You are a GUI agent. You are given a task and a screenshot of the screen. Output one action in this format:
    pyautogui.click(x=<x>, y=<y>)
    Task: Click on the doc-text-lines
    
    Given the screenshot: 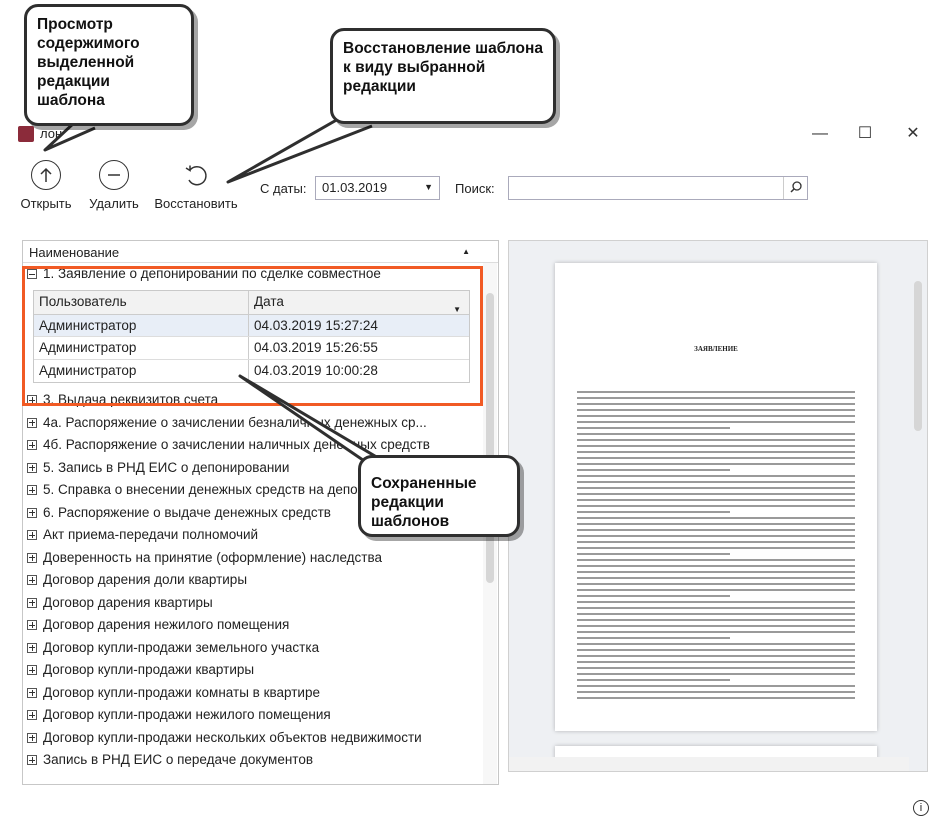 What is the action you would take?
    pyautogui.click(x=716, y=547)
    